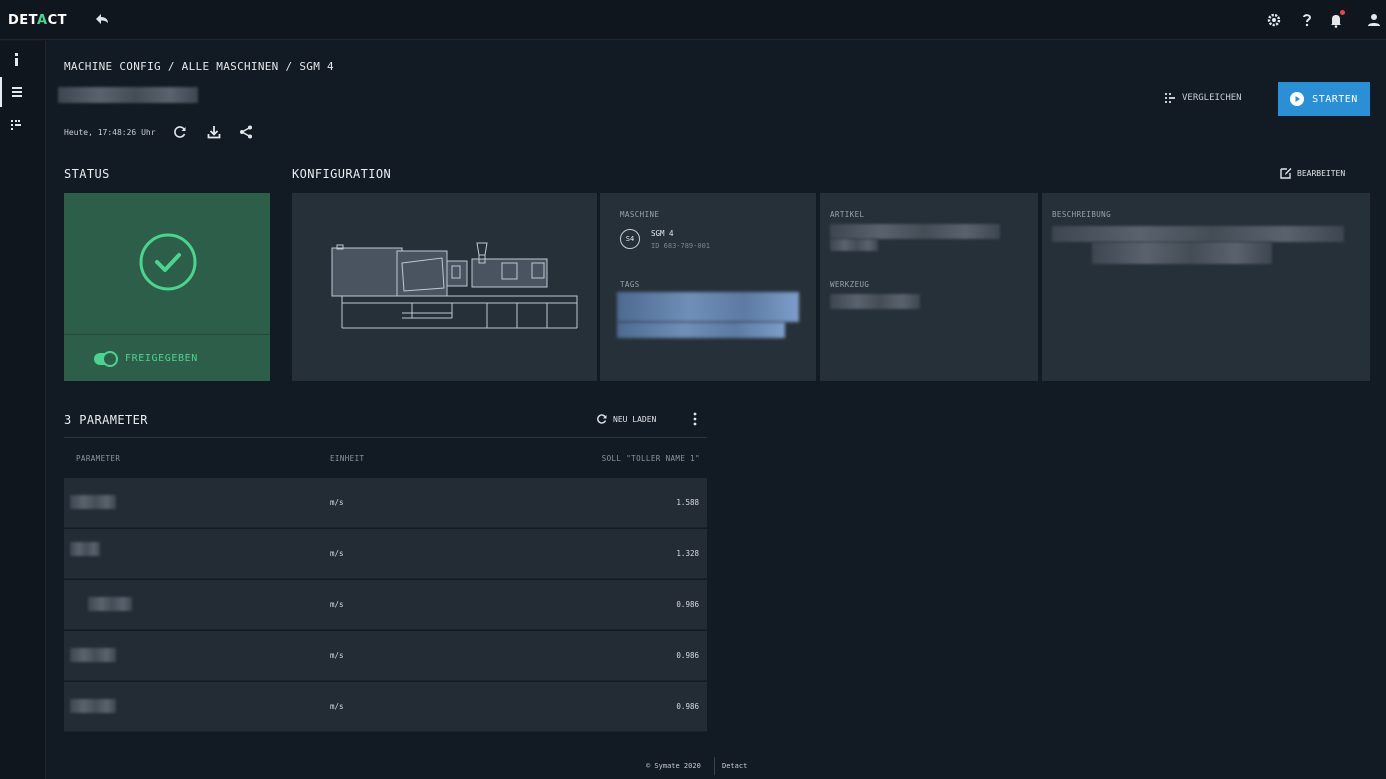 The height and width of the screenshot is (779, 1386). What do you see at coordinates (1198, 234) in the screenshot?
I see `description-redacted` at bounding box center [1198, 234].